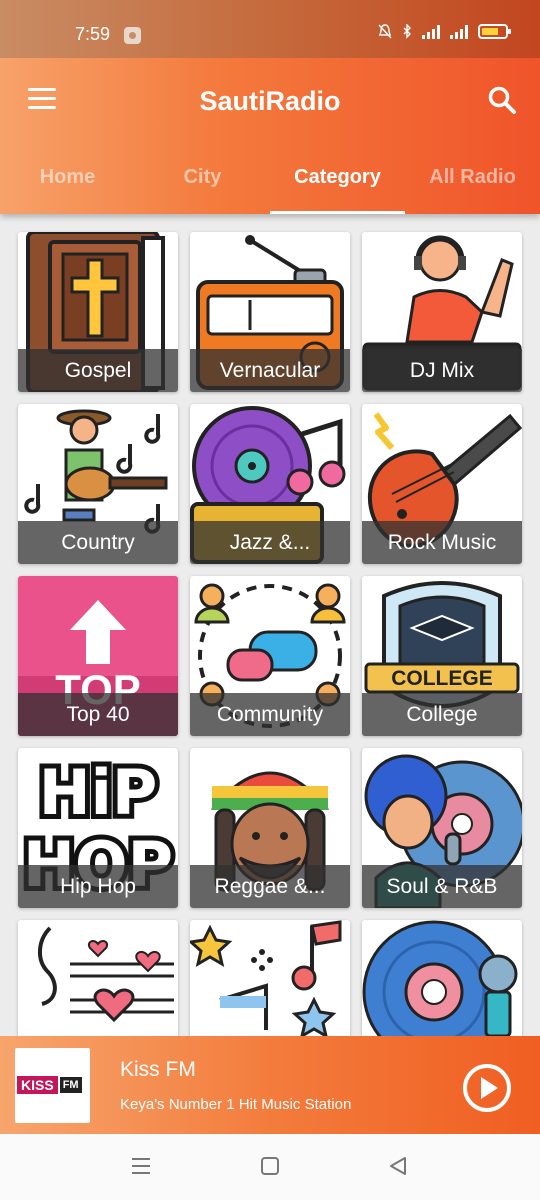 Image resolution: width=540 pixels, height=1200 pixels. I want to click on category-label: Top 40, so click(98, 714).